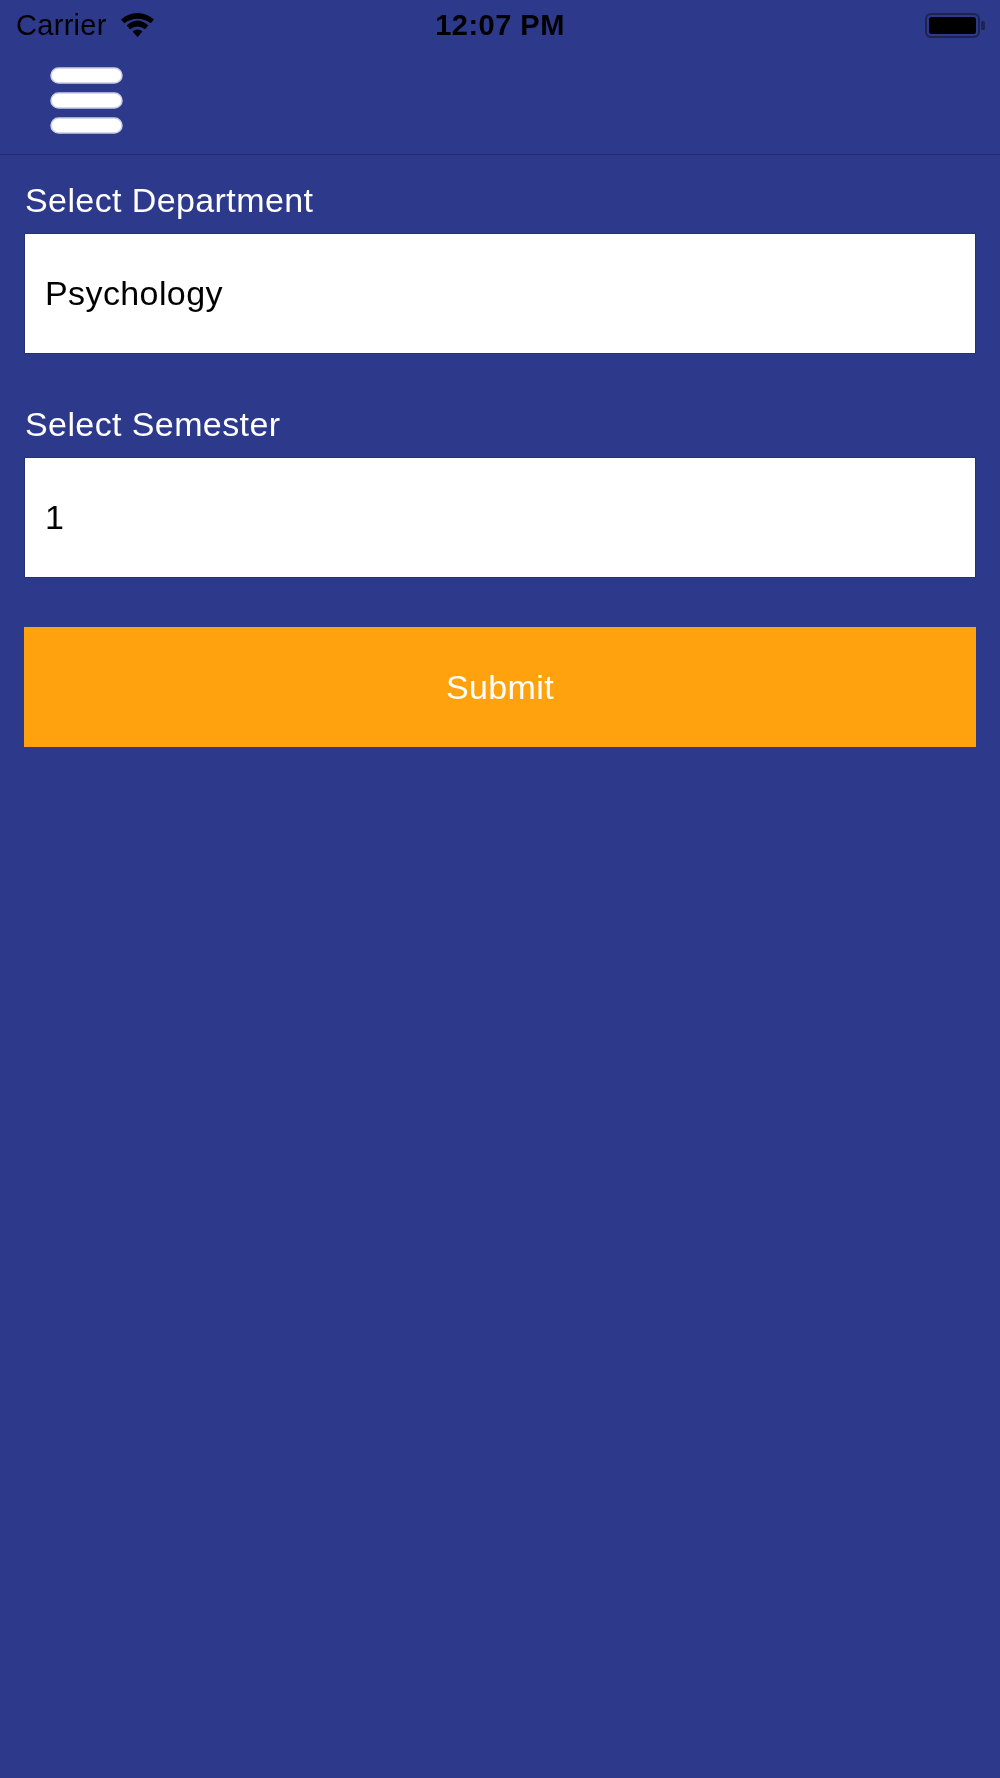  I want to click on field-label: Select Department, so click(169, 200).